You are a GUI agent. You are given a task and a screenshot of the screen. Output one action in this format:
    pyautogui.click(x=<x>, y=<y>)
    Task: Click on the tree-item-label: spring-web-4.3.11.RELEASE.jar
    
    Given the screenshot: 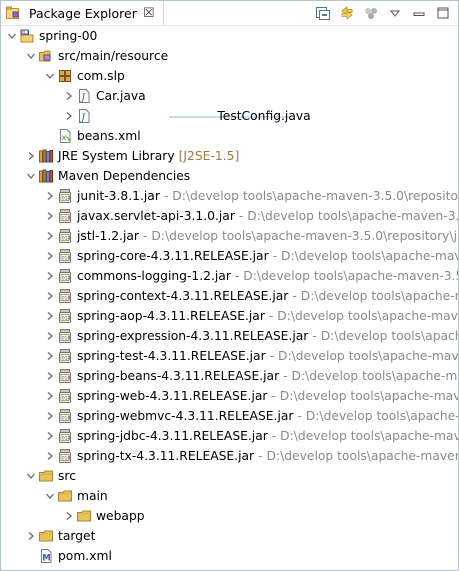 What is the action you would take?
    pyautogui.click(x=172, y=396)
    